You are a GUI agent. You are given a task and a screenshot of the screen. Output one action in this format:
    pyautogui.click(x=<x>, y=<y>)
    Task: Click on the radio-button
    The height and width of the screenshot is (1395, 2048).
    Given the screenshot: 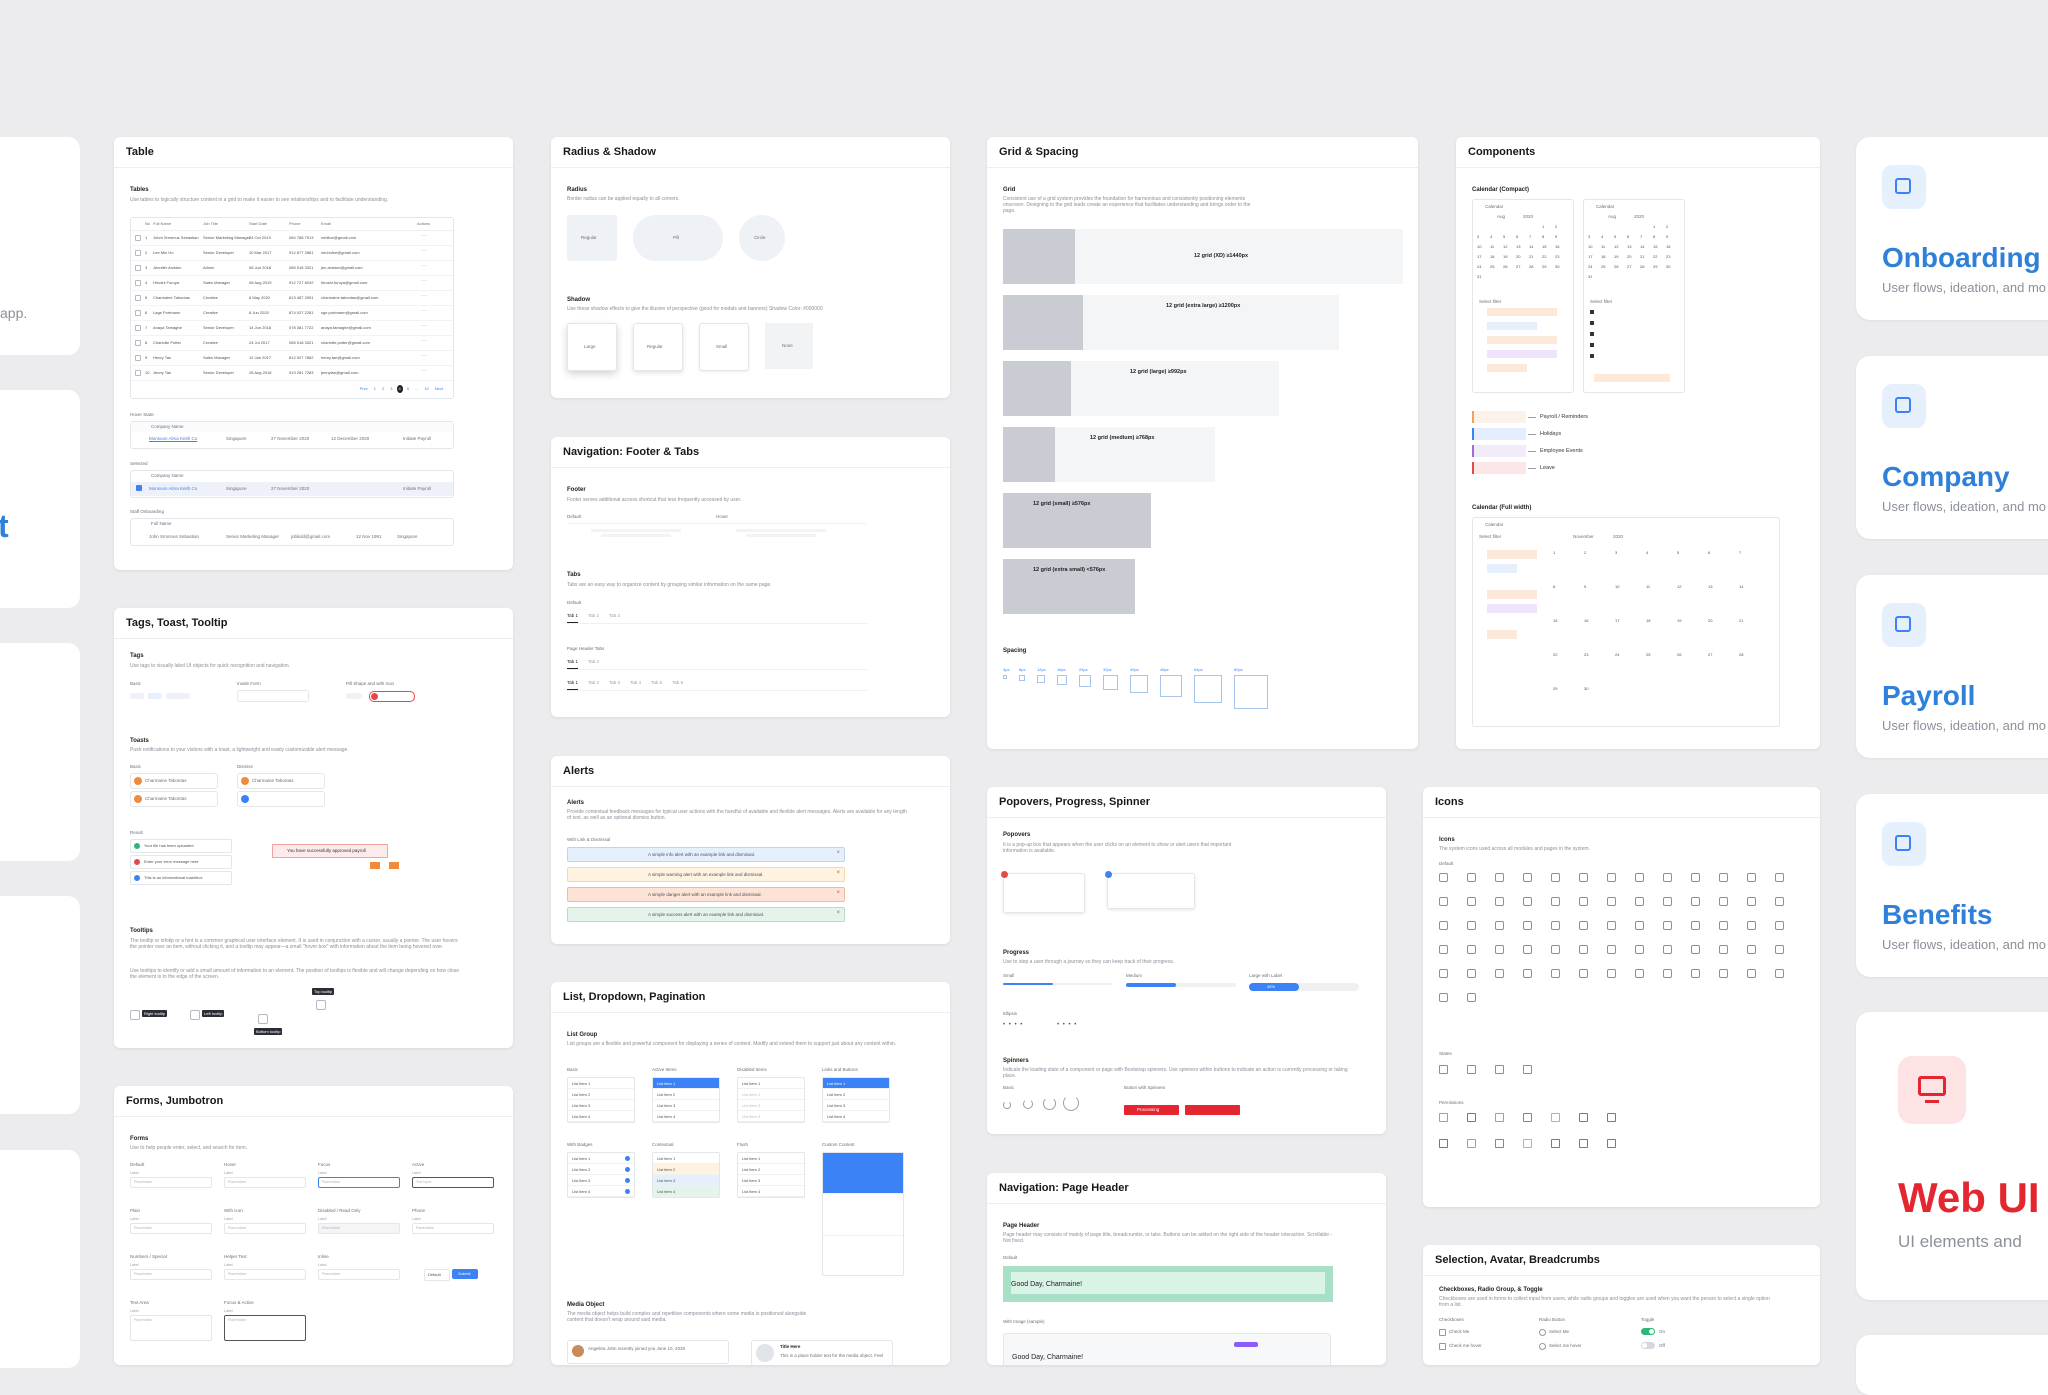 What is the action you would take?
    pyautogui.click(x=1542, y=1346)
    